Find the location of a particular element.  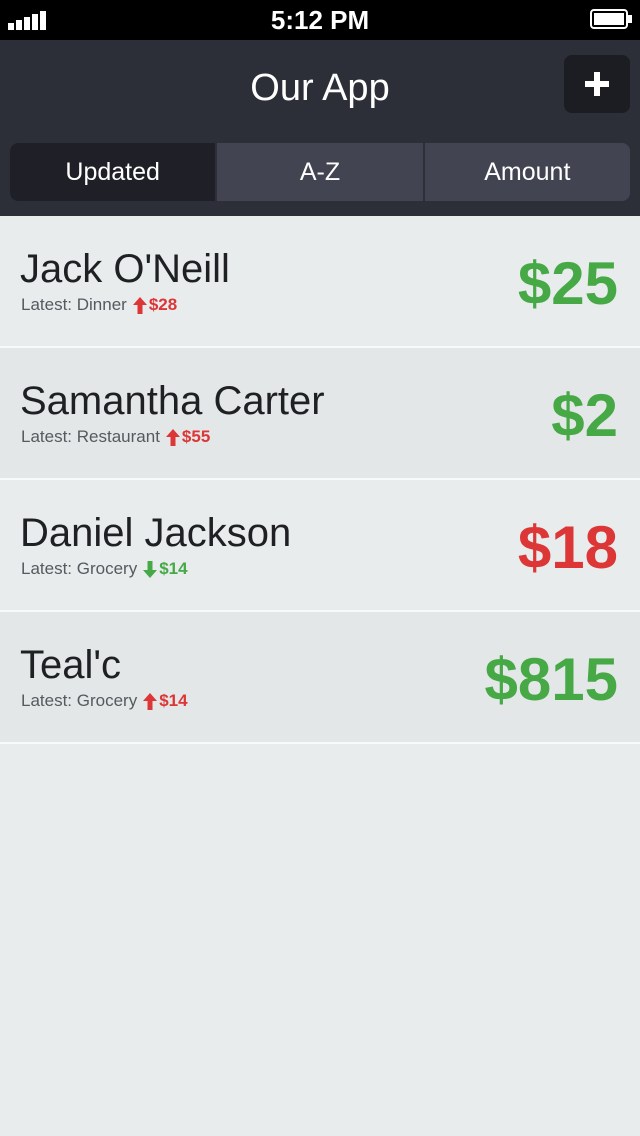

list-item: Daniel Jackson Latest: Grocery $14 $18 is located at coordinates (320, 546).